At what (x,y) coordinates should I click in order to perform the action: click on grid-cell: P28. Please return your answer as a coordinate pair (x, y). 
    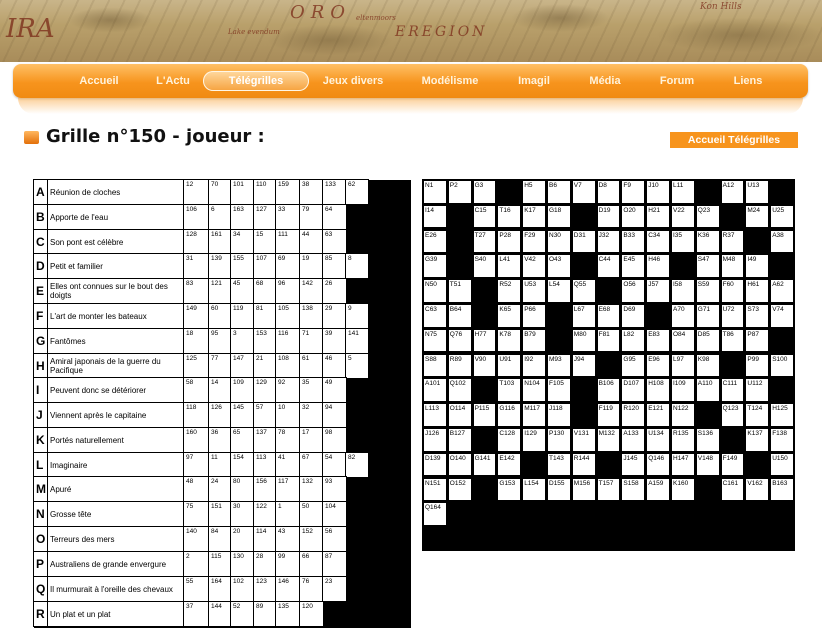
    Looking at the image, I should click on (509, 241).